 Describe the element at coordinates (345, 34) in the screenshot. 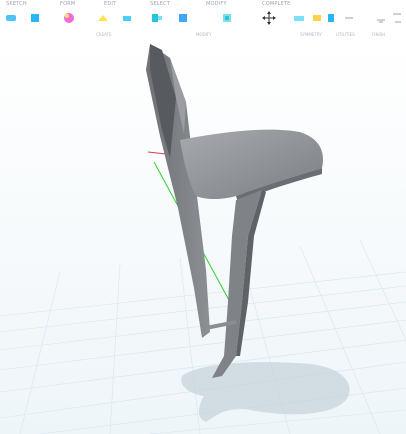

I see `utilities-group-label: UTILITIES` at that location.